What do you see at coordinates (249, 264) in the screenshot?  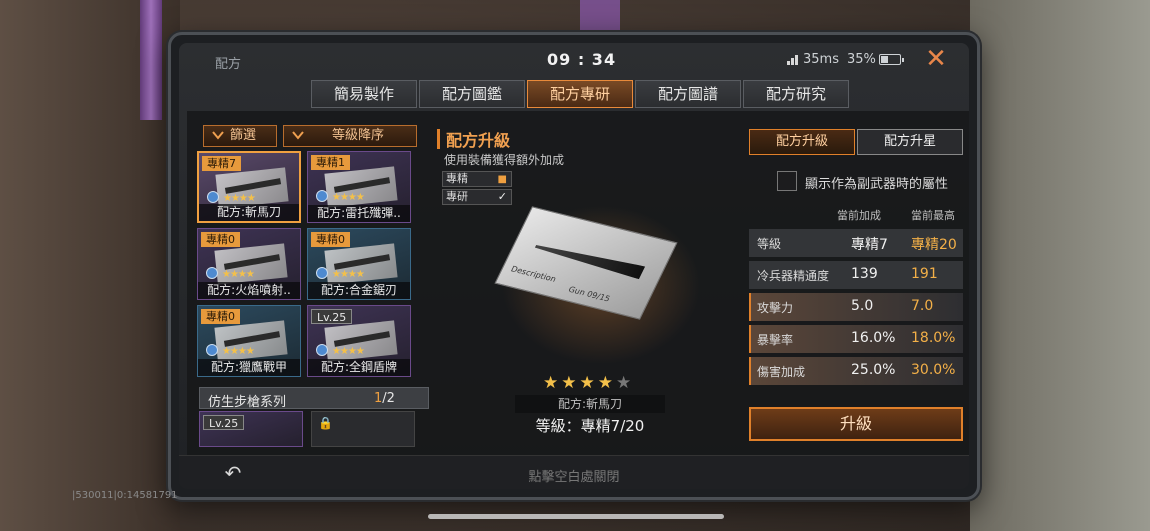 I see `recipe-card: 專精0 ★★★★ 配方:火焰噴射..` at bounding box center [249, 264].